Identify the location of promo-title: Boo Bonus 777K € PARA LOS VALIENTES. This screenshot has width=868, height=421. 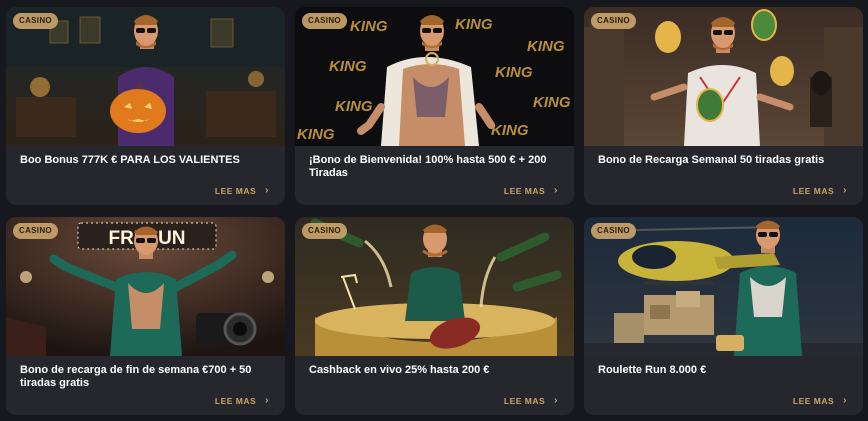
(130, 160).